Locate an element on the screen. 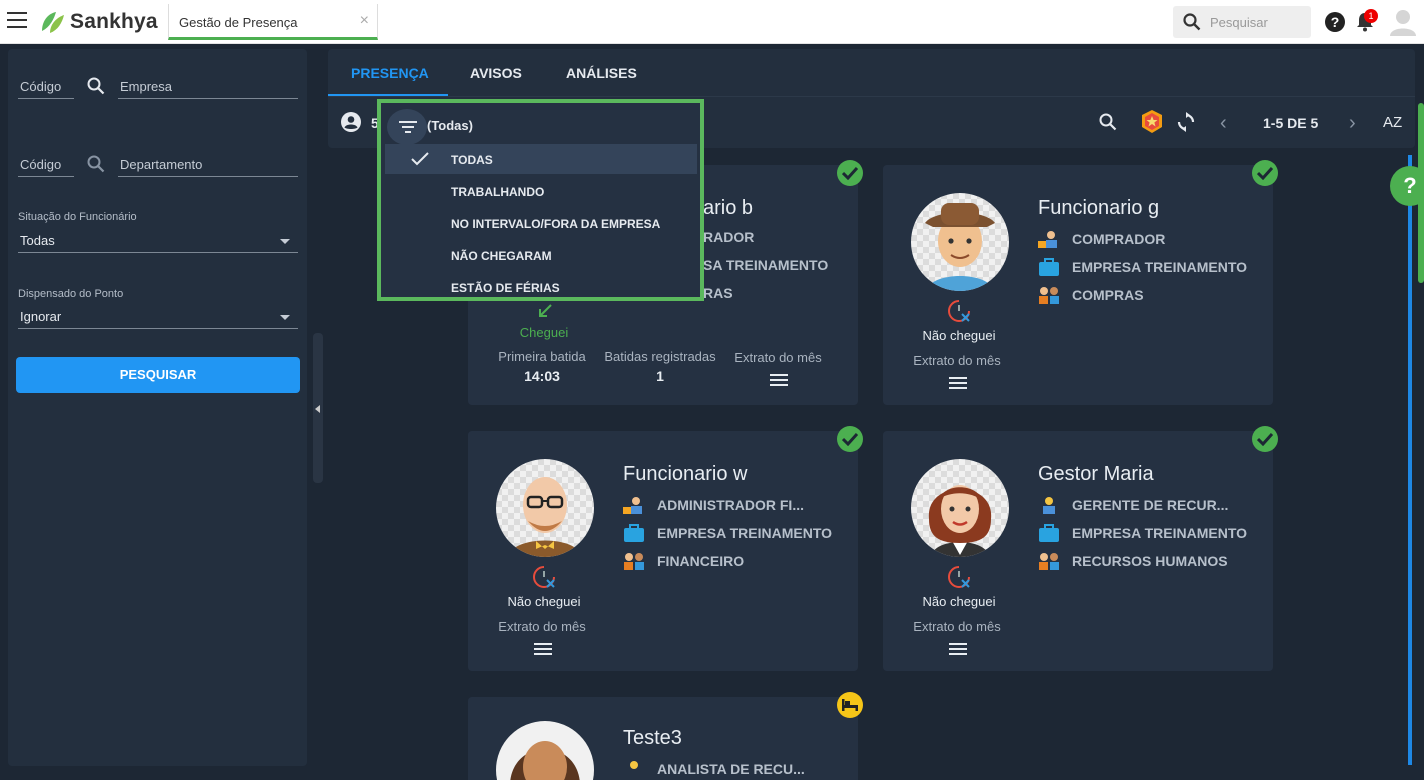 This screenshot has height=780, width=1424. employee-name: Teste3 is located at coordinates (652, 738).